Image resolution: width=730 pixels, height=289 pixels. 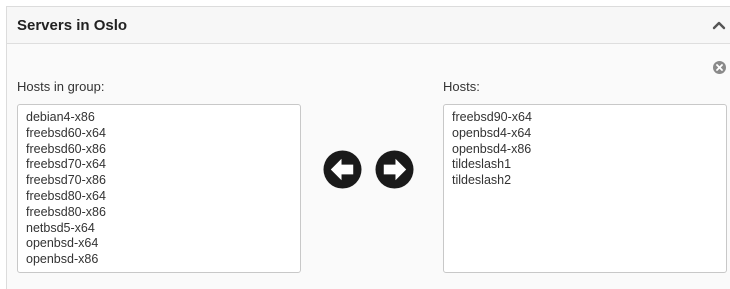 I want to click on list-item: freebsd90-x64, so click(x=589, y=118).